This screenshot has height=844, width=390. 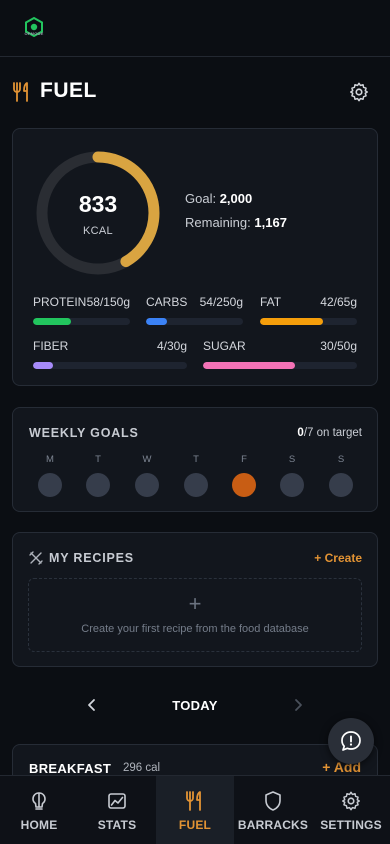 What do you see at coordinates (221, 302) in the screenshot?
I see `macro-value: 54/250g` at bounding box center [221, 302].